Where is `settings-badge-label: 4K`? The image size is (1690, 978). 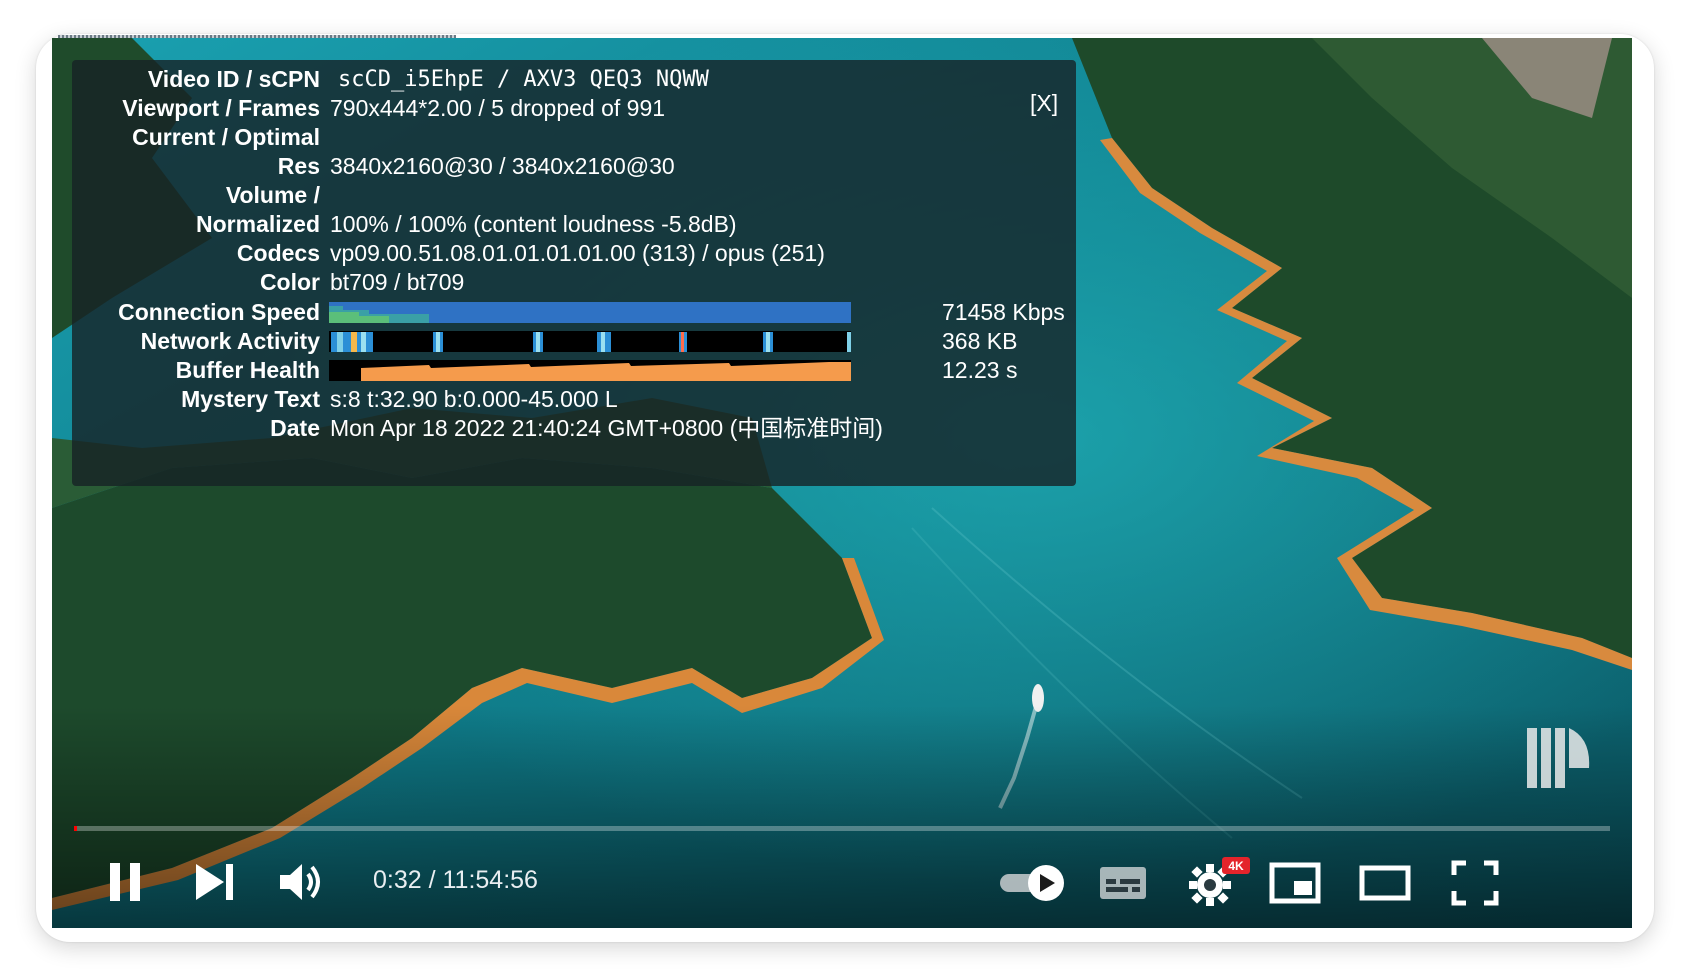 settings-badge-label: 4K is located at coordinates (1236, 866).